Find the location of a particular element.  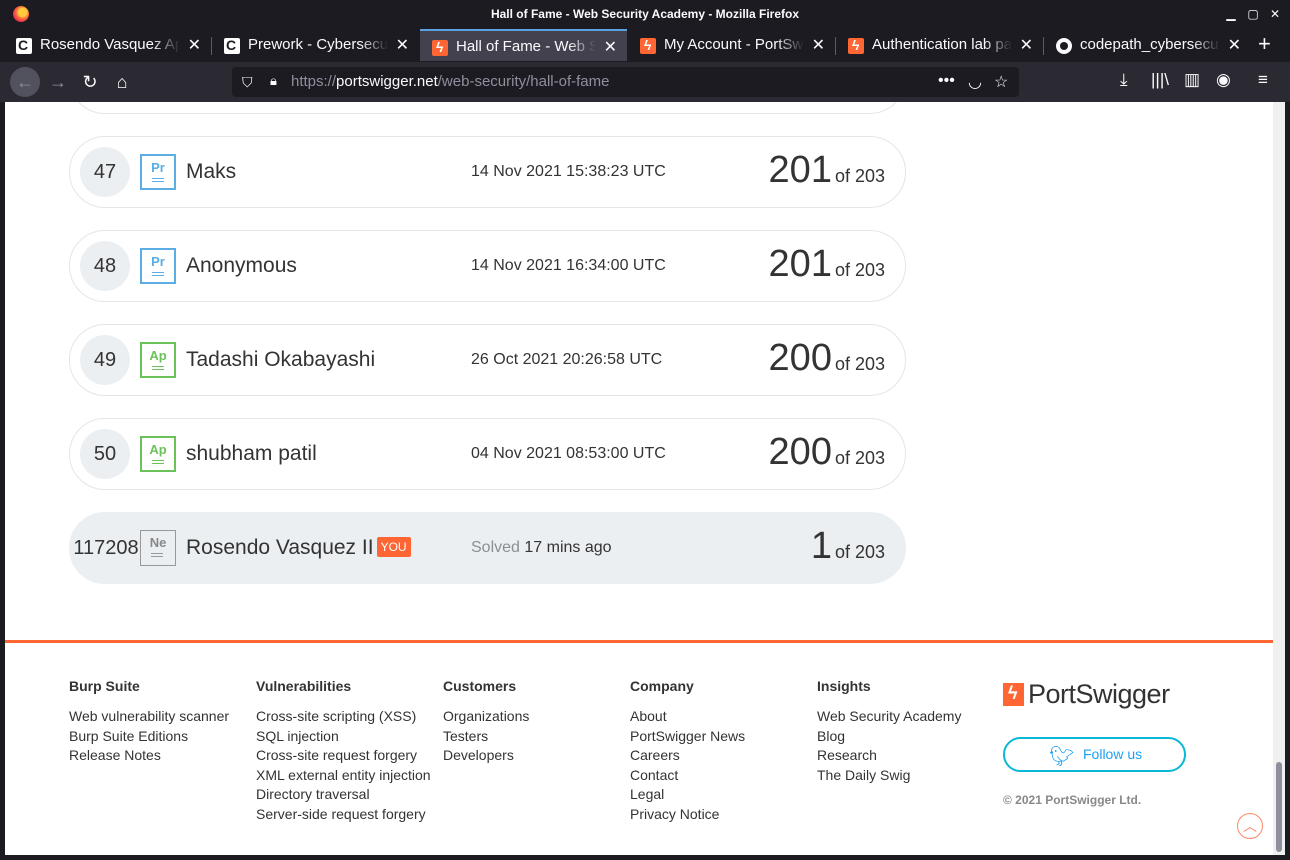

bookmark-star-icon: ☆ is located at coordinates (1001, 82).